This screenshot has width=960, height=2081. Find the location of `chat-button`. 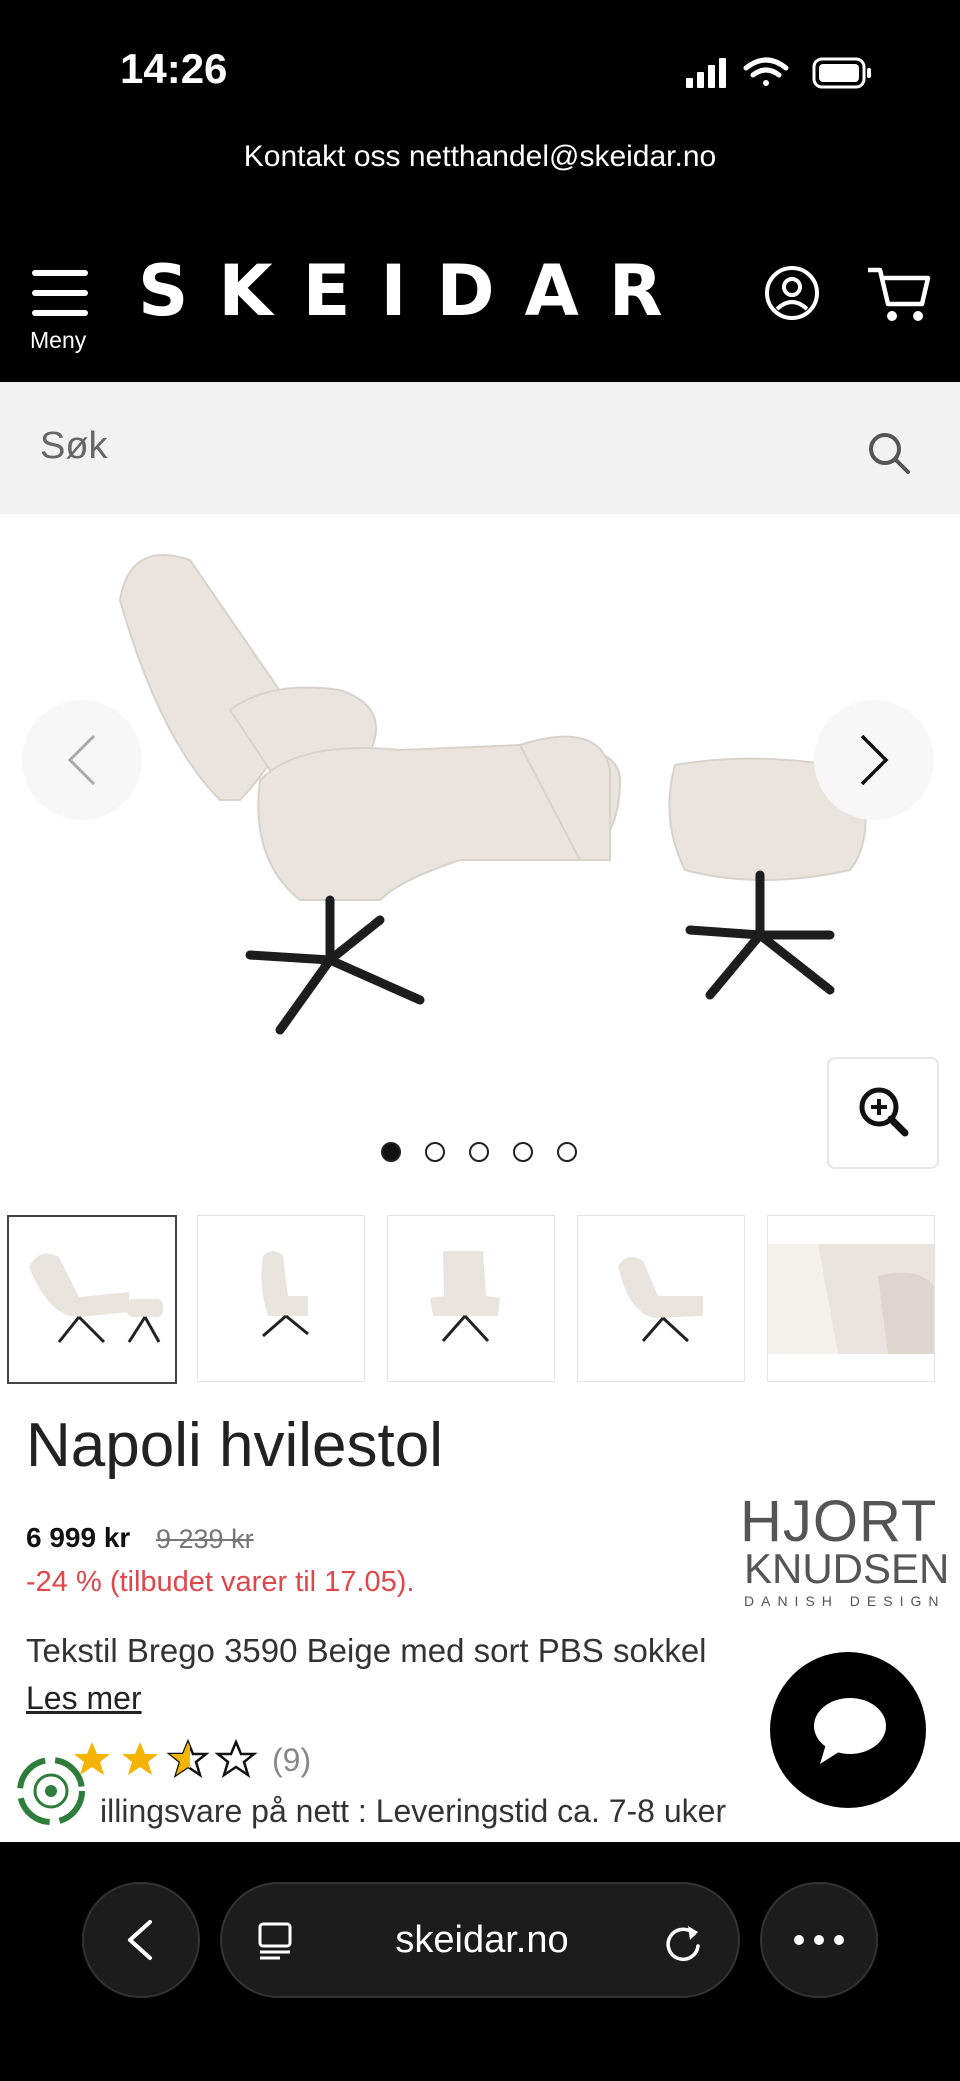

chat-button is located at coordinates (848, 1730).